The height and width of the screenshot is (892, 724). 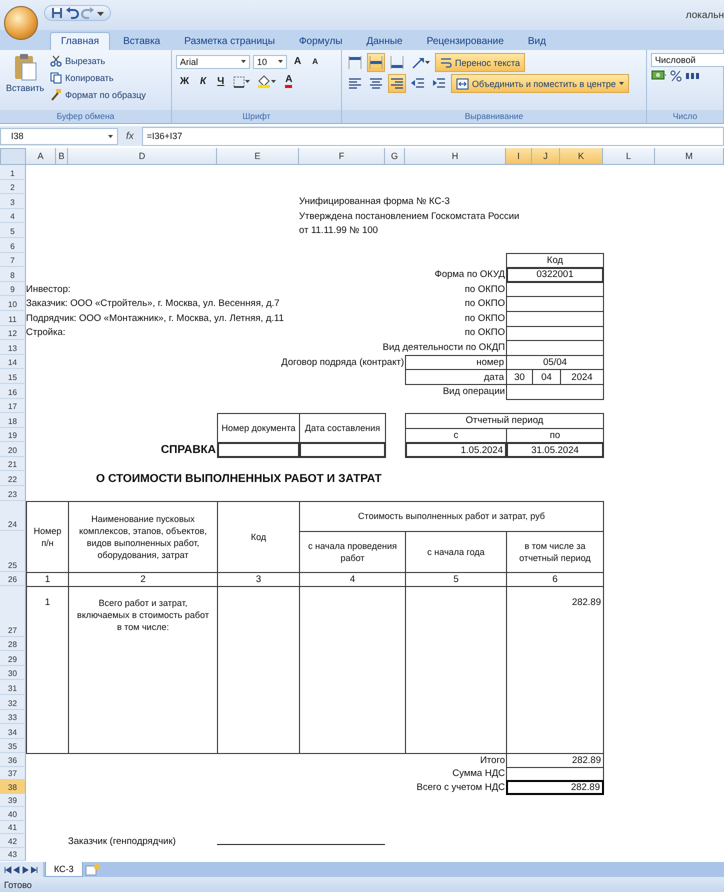 What do you see at coordinates (13, 406) in the screenshot?
I see `row-header: 17` at bounding box center [13, 406].